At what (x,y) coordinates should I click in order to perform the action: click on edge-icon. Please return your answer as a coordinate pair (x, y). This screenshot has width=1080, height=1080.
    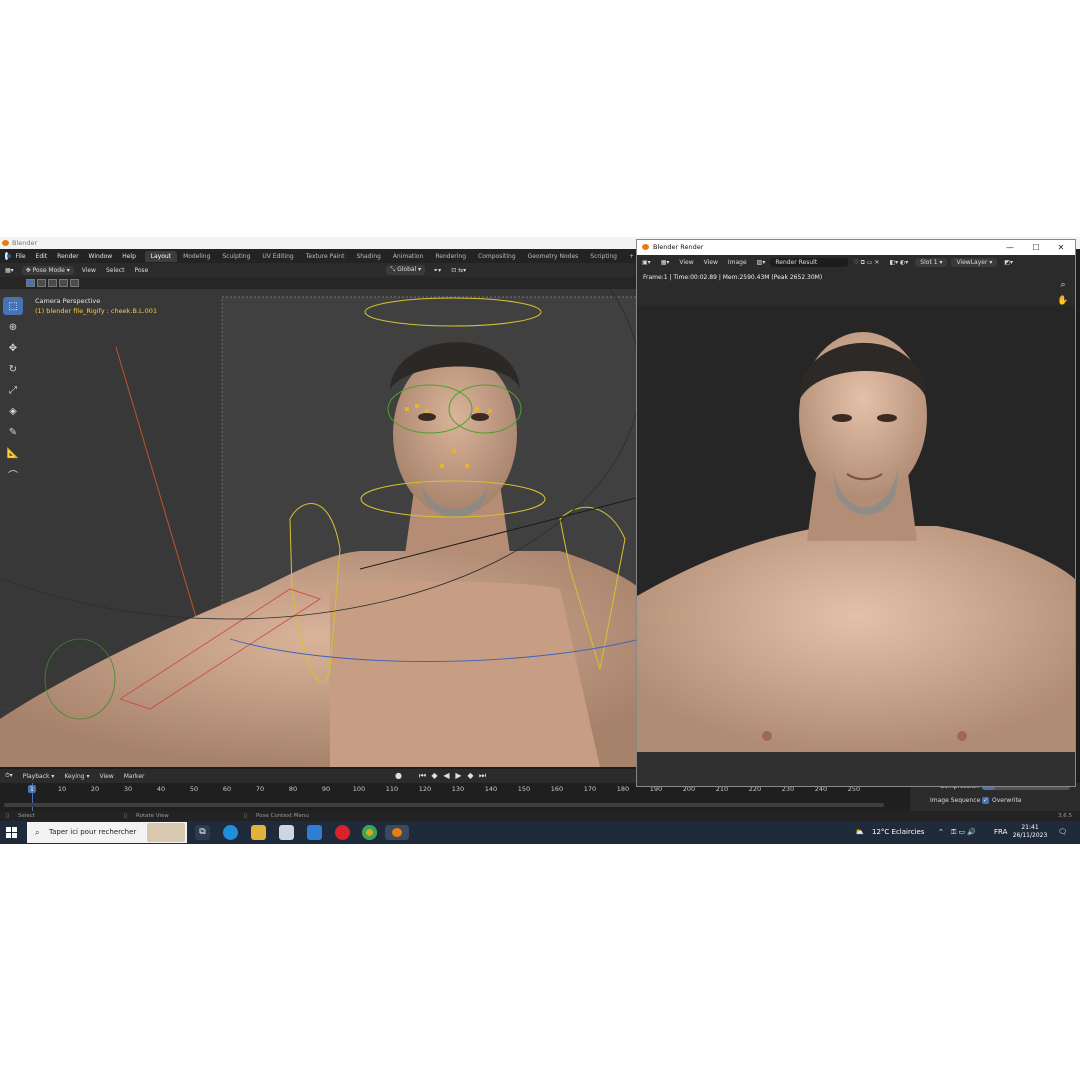
    Looking at the image, I should click on (230, 832).